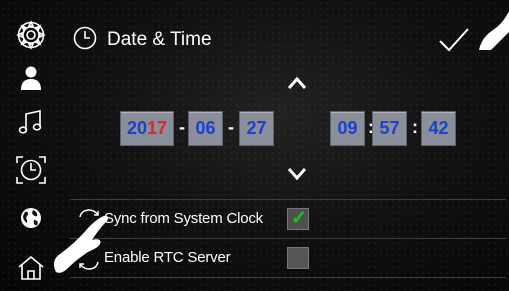 This screenshot has height=291, width=509. What do you see at coordinates (31, 35) in the screenshot?
I see `gear-icon` at bounding box center [31, 35].